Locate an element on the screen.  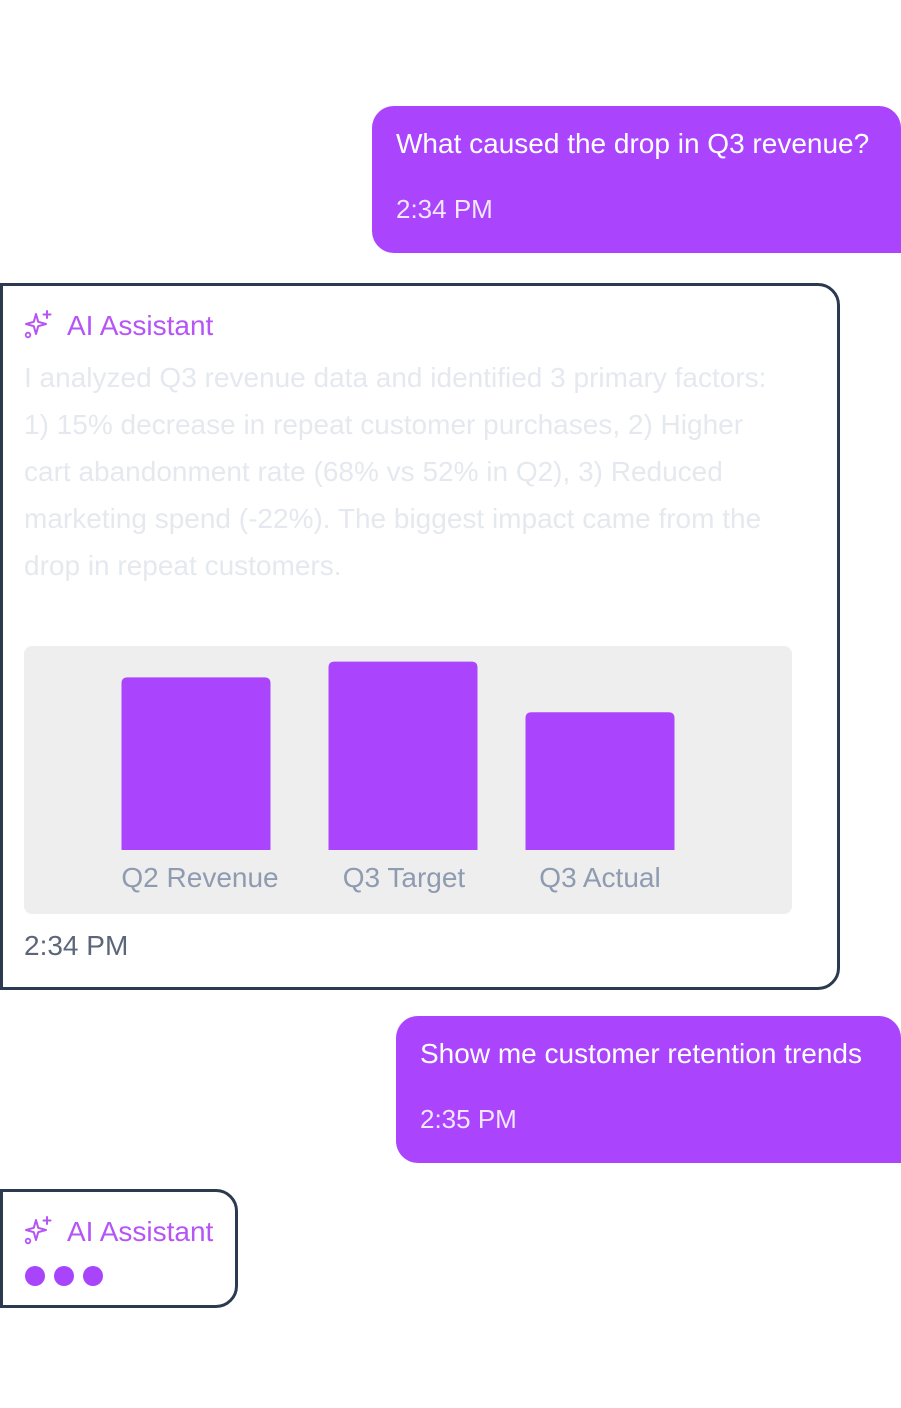
x-tick-label: Q3 Target is located at coordinates (404, 877).